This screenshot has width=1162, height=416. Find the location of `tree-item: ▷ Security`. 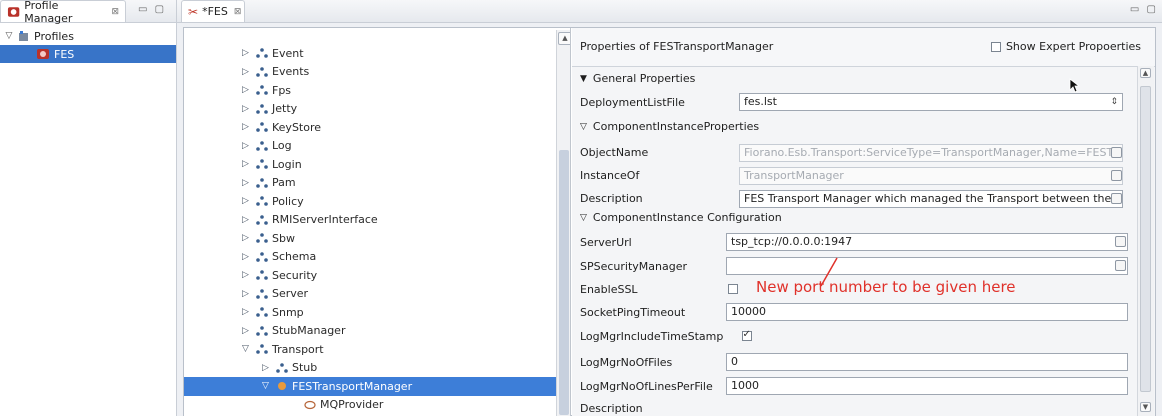

tree-item: ▷ Security is located at coordinates (384, 275).